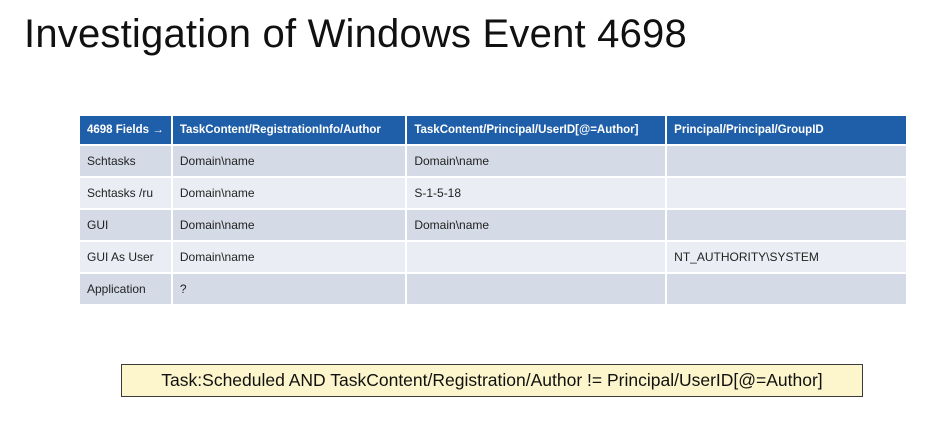 This screenshot has height=431, width=950. I want to click on header-principal-groupid: Principal/Principal/GroupID, so click(786, 130).